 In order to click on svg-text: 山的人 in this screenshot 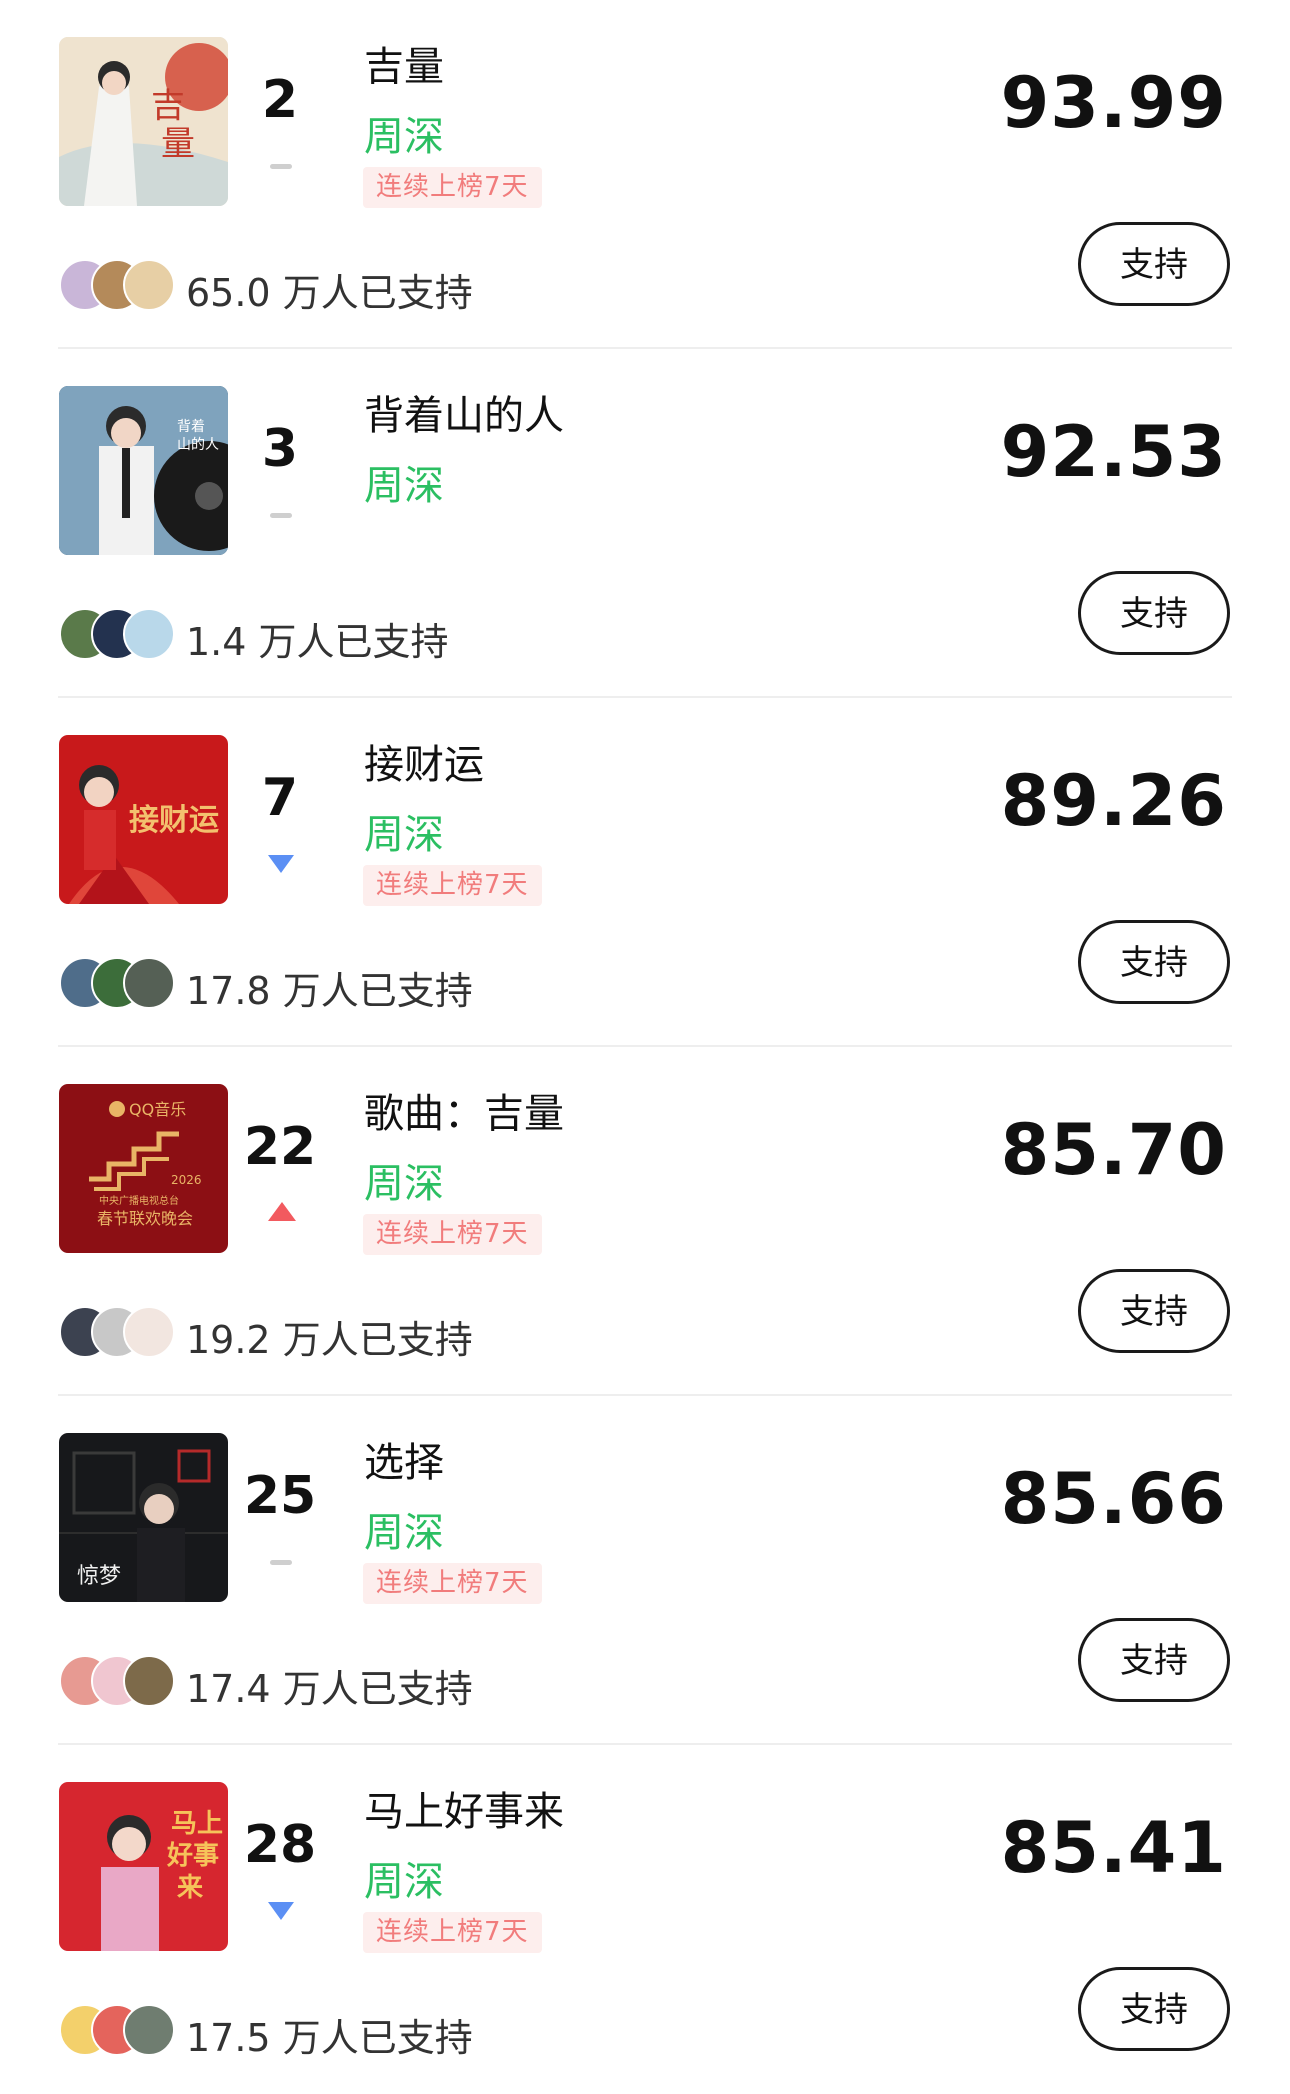, I will do `click(198, 445)`.